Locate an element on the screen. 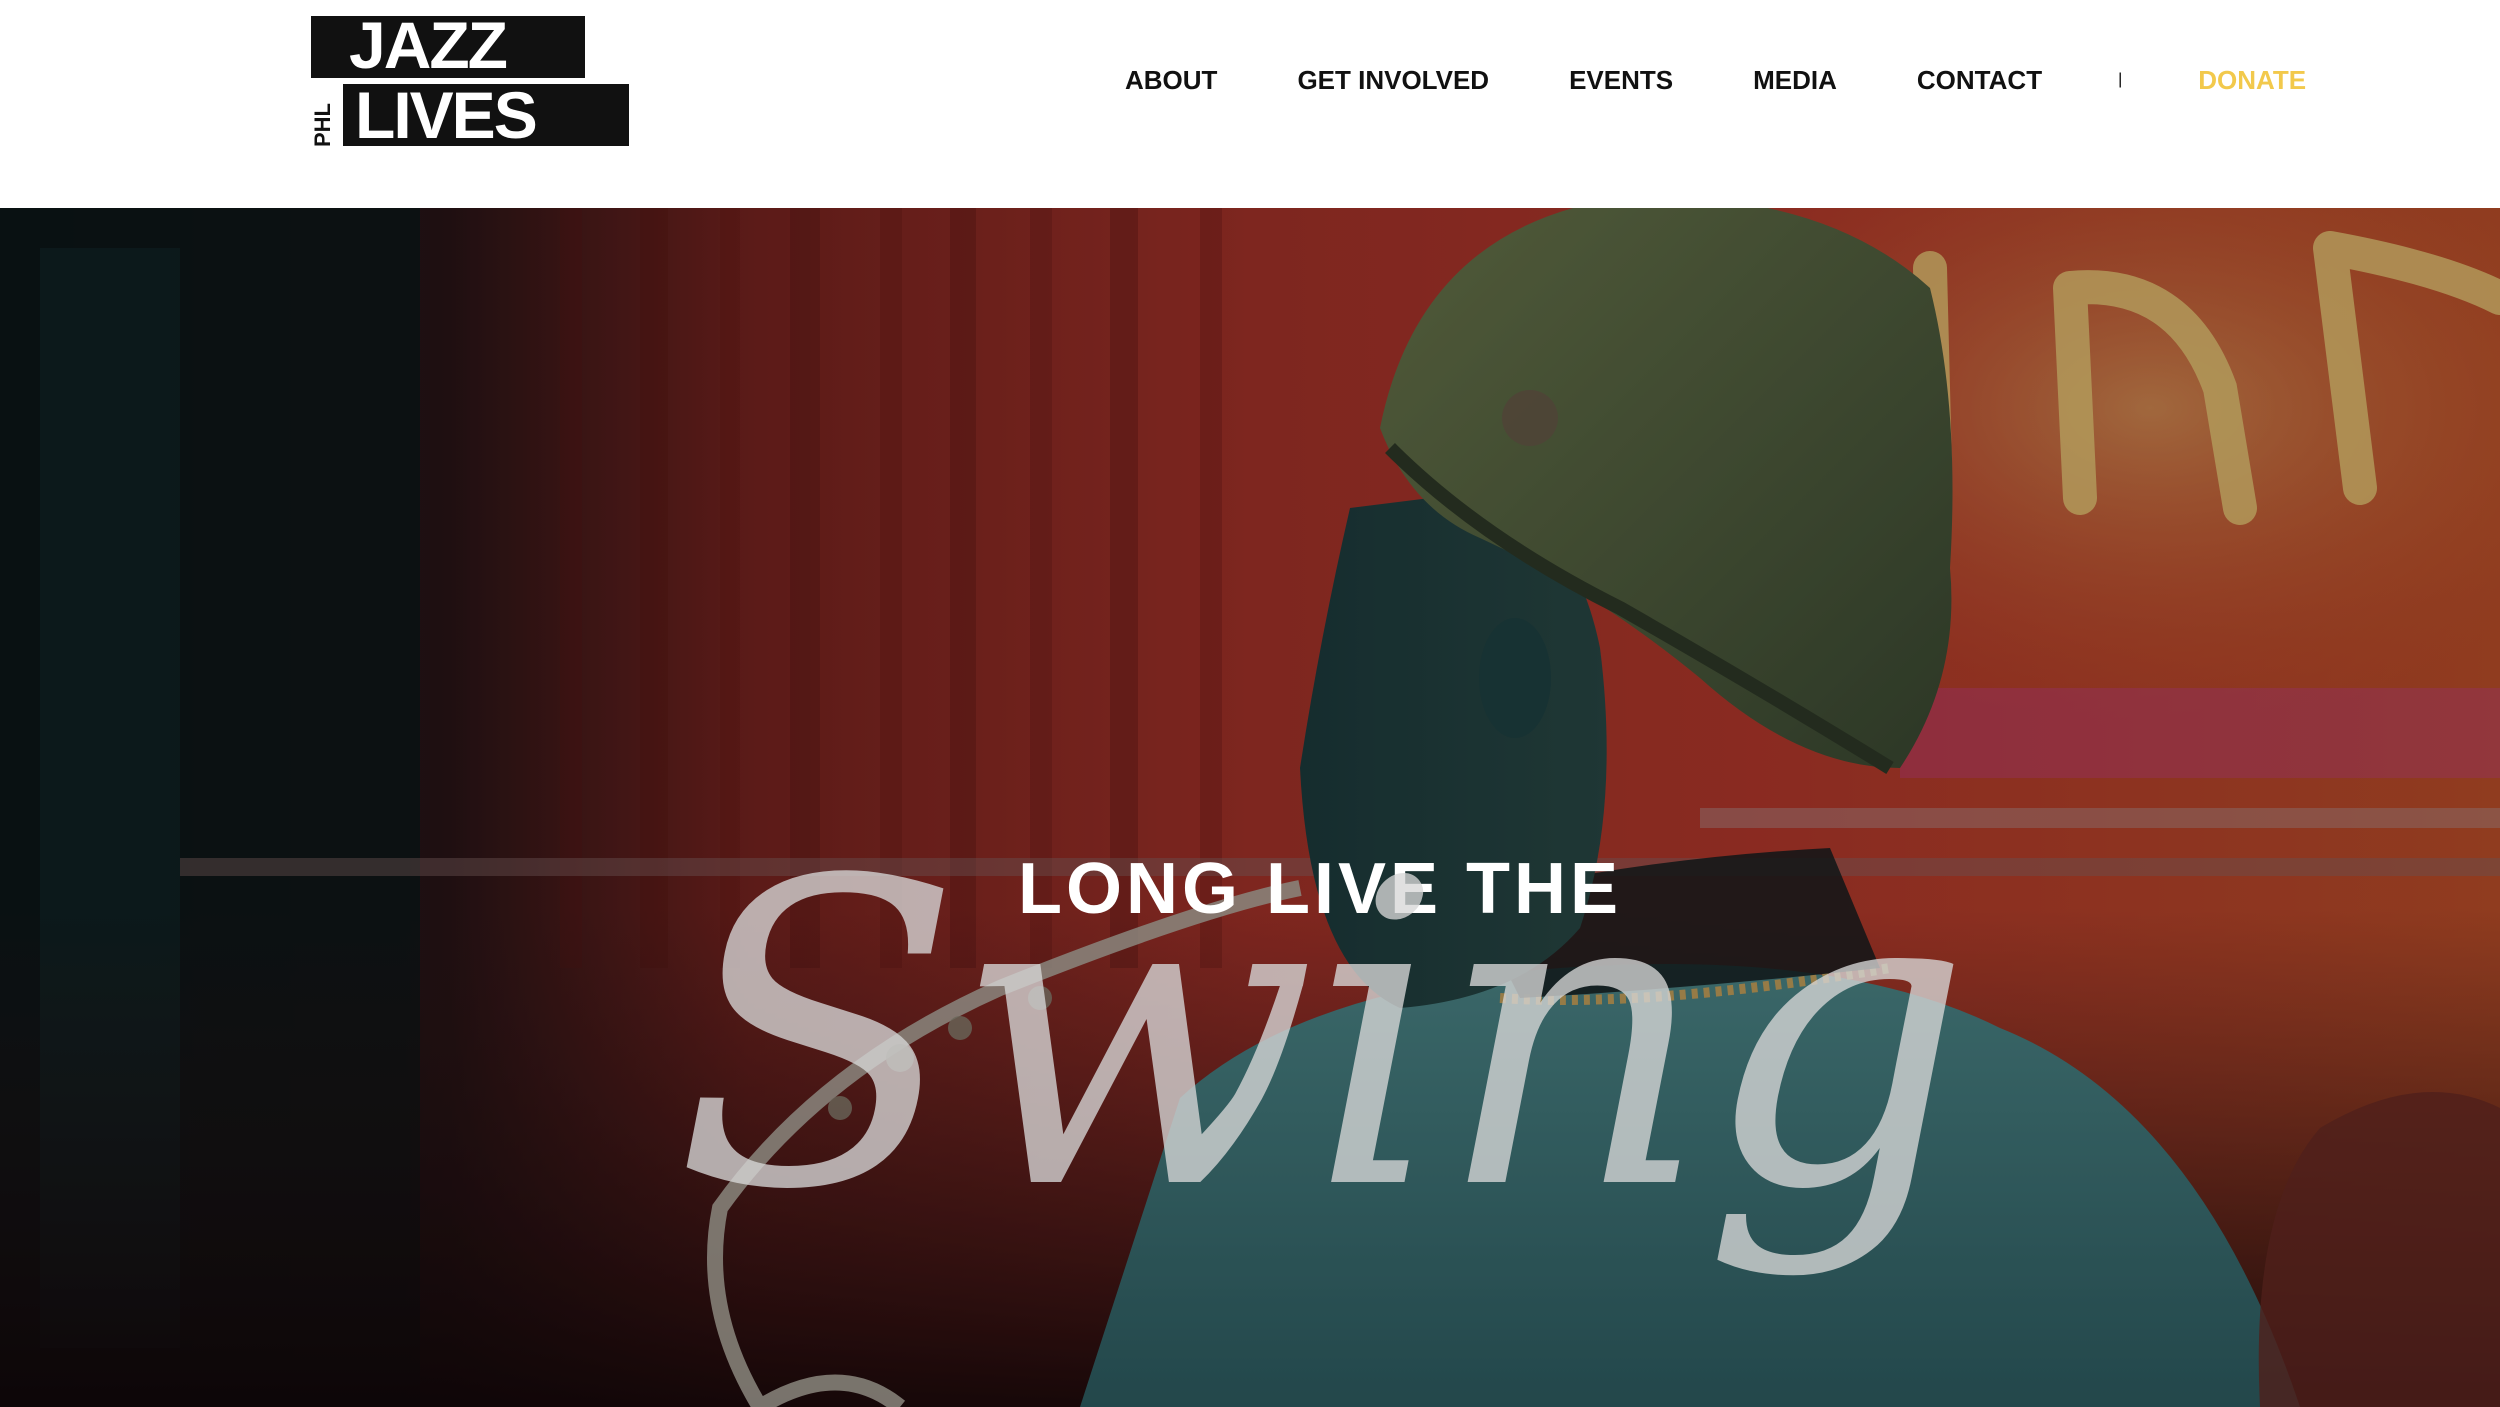 The width and height of the screenshot is (2500, 1407). nav-media: MEDIA is located at coordinates (1795, 80).